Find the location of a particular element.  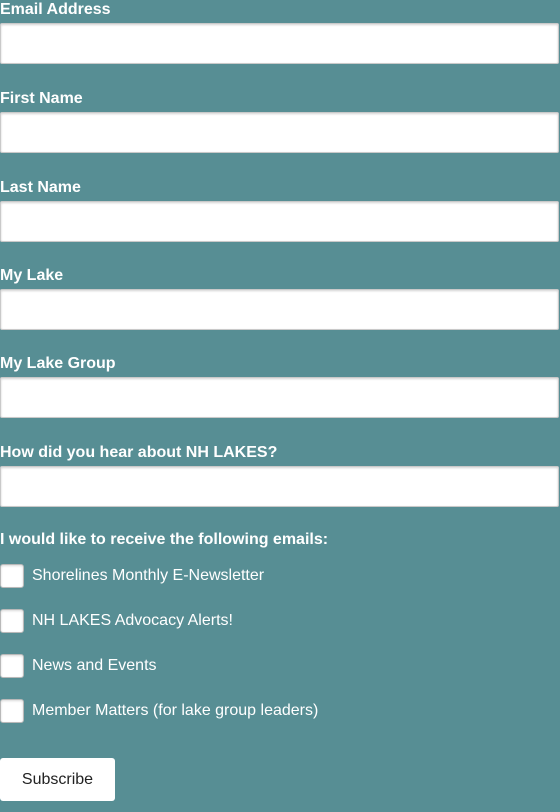

first-name-field is located at coordinates (279, 132).